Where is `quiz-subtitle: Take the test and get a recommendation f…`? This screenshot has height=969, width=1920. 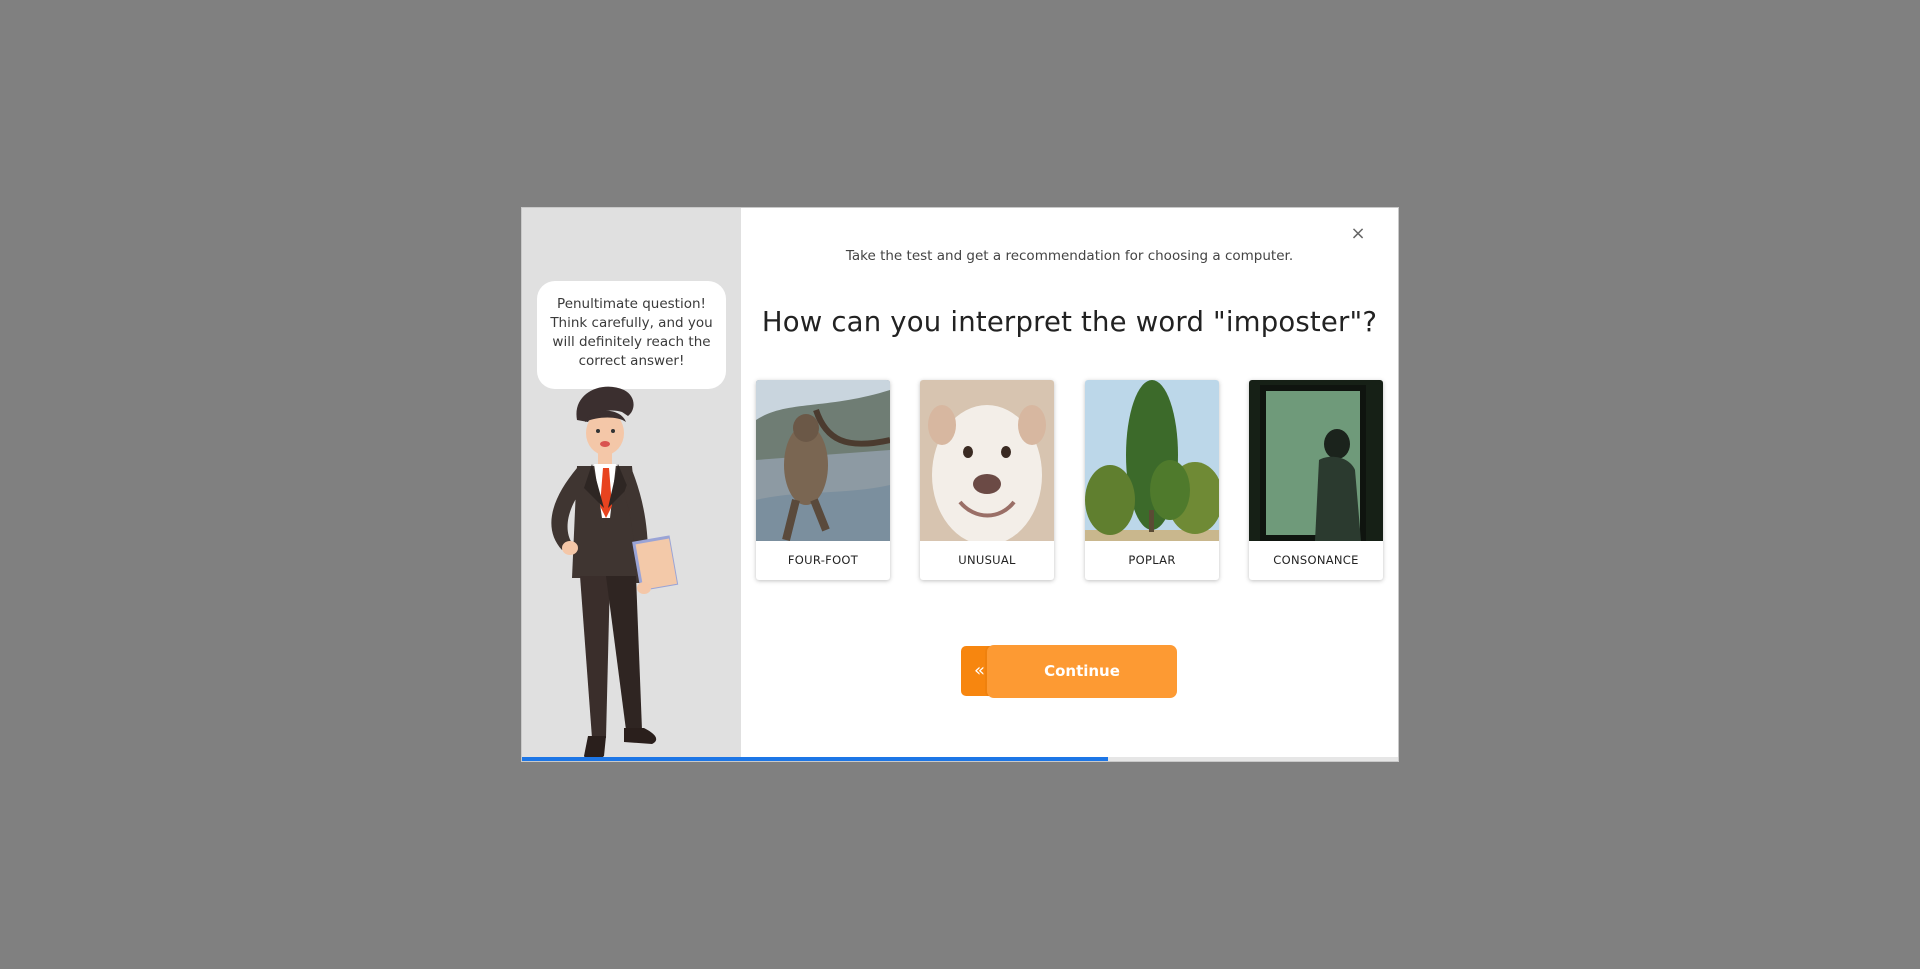
quiz-subtitle: Take the test and get a recommendation f… is located at coordinates (1069, 256).